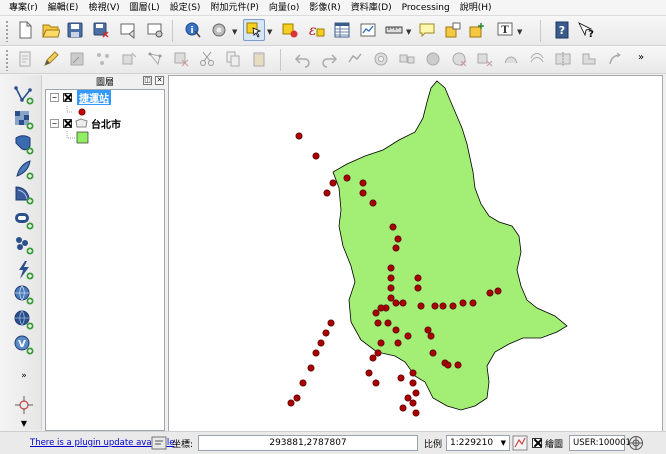 This screenshot has height=454, width=666. What do you see at coordinates (51, 59) in the screenshot?
I see `toggle-editing-icon` at bounding box center [51, 59].